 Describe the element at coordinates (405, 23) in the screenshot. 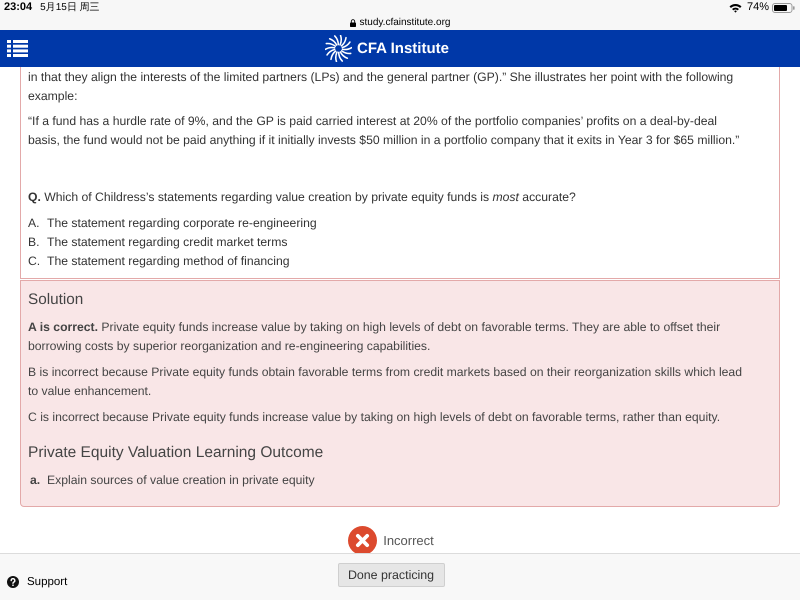

I see `url-text: study.cfainstitute.org` at that location.